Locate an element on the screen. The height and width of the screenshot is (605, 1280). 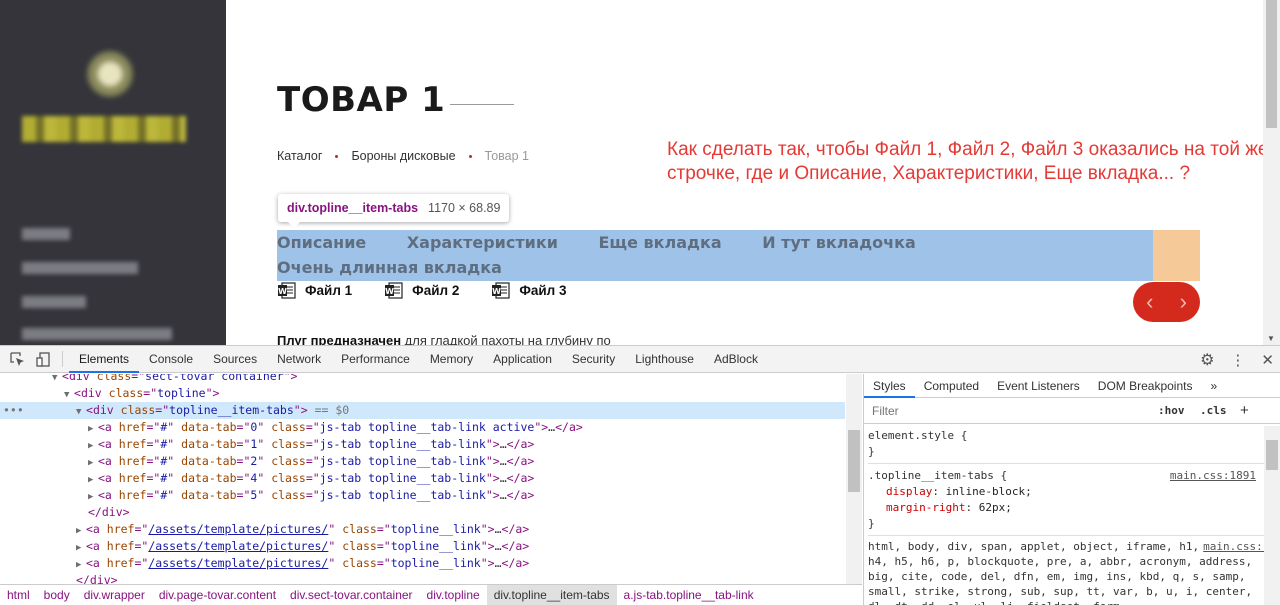
rule-source-link: main.css:1891 is located at coordinates (1213, 476).